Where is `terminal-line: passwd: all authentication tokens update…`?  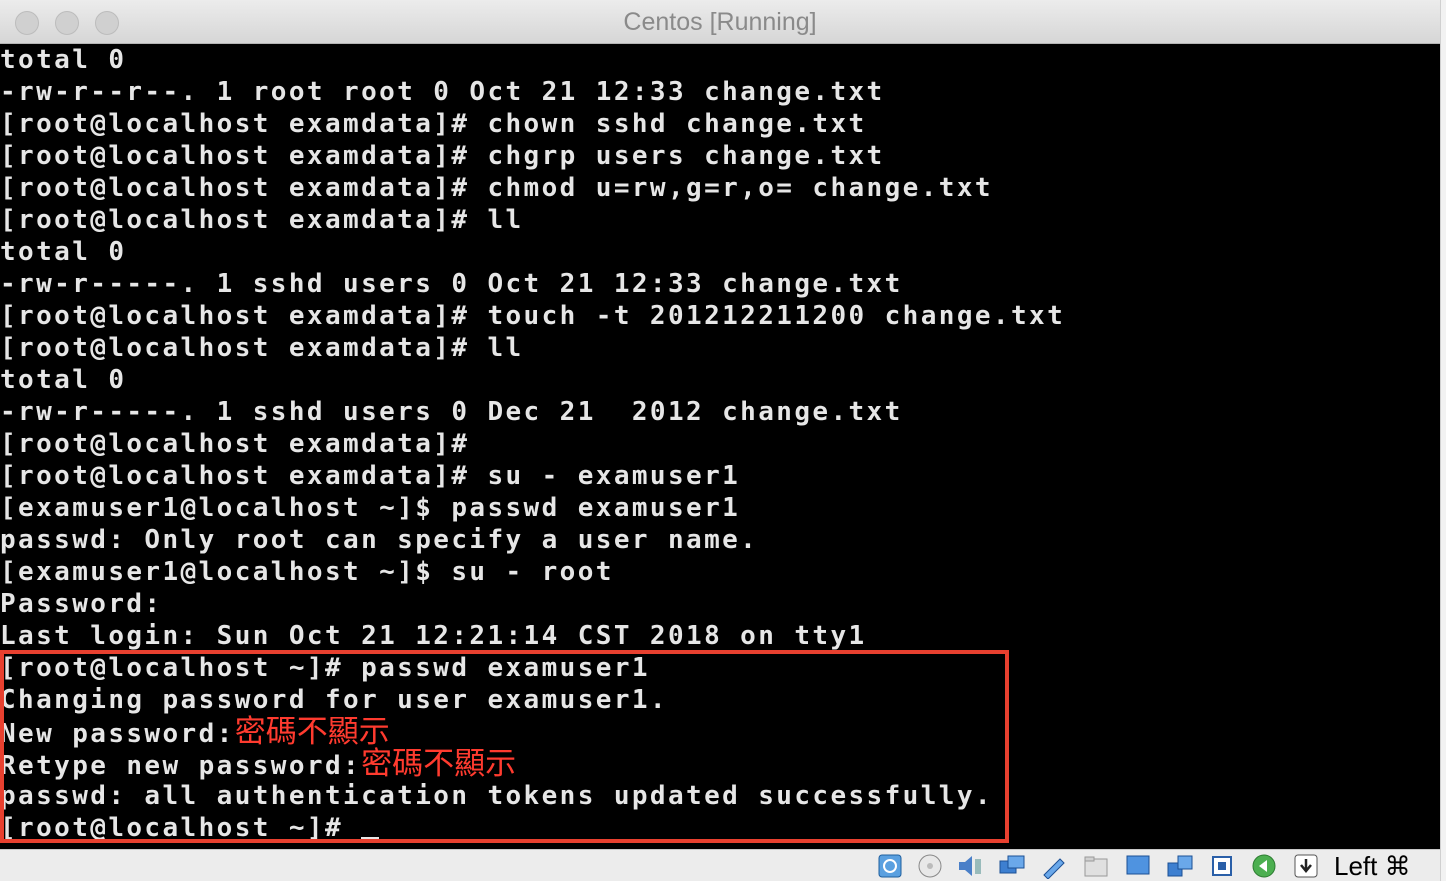
terminal-line: passwd: all authentication tokens update… is located at coordinates (496, 796).